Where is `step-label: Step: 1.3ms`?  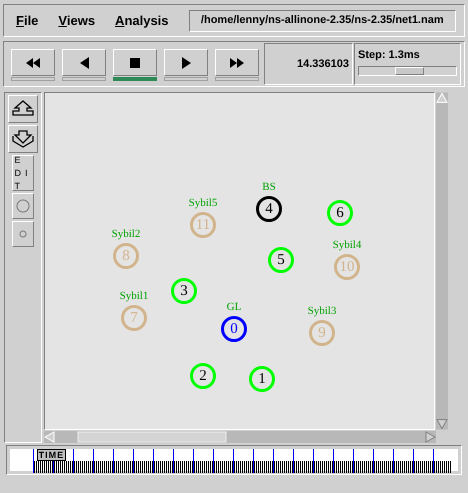 step-label: Step: 1.3ms is located at coordinates (389, 55).